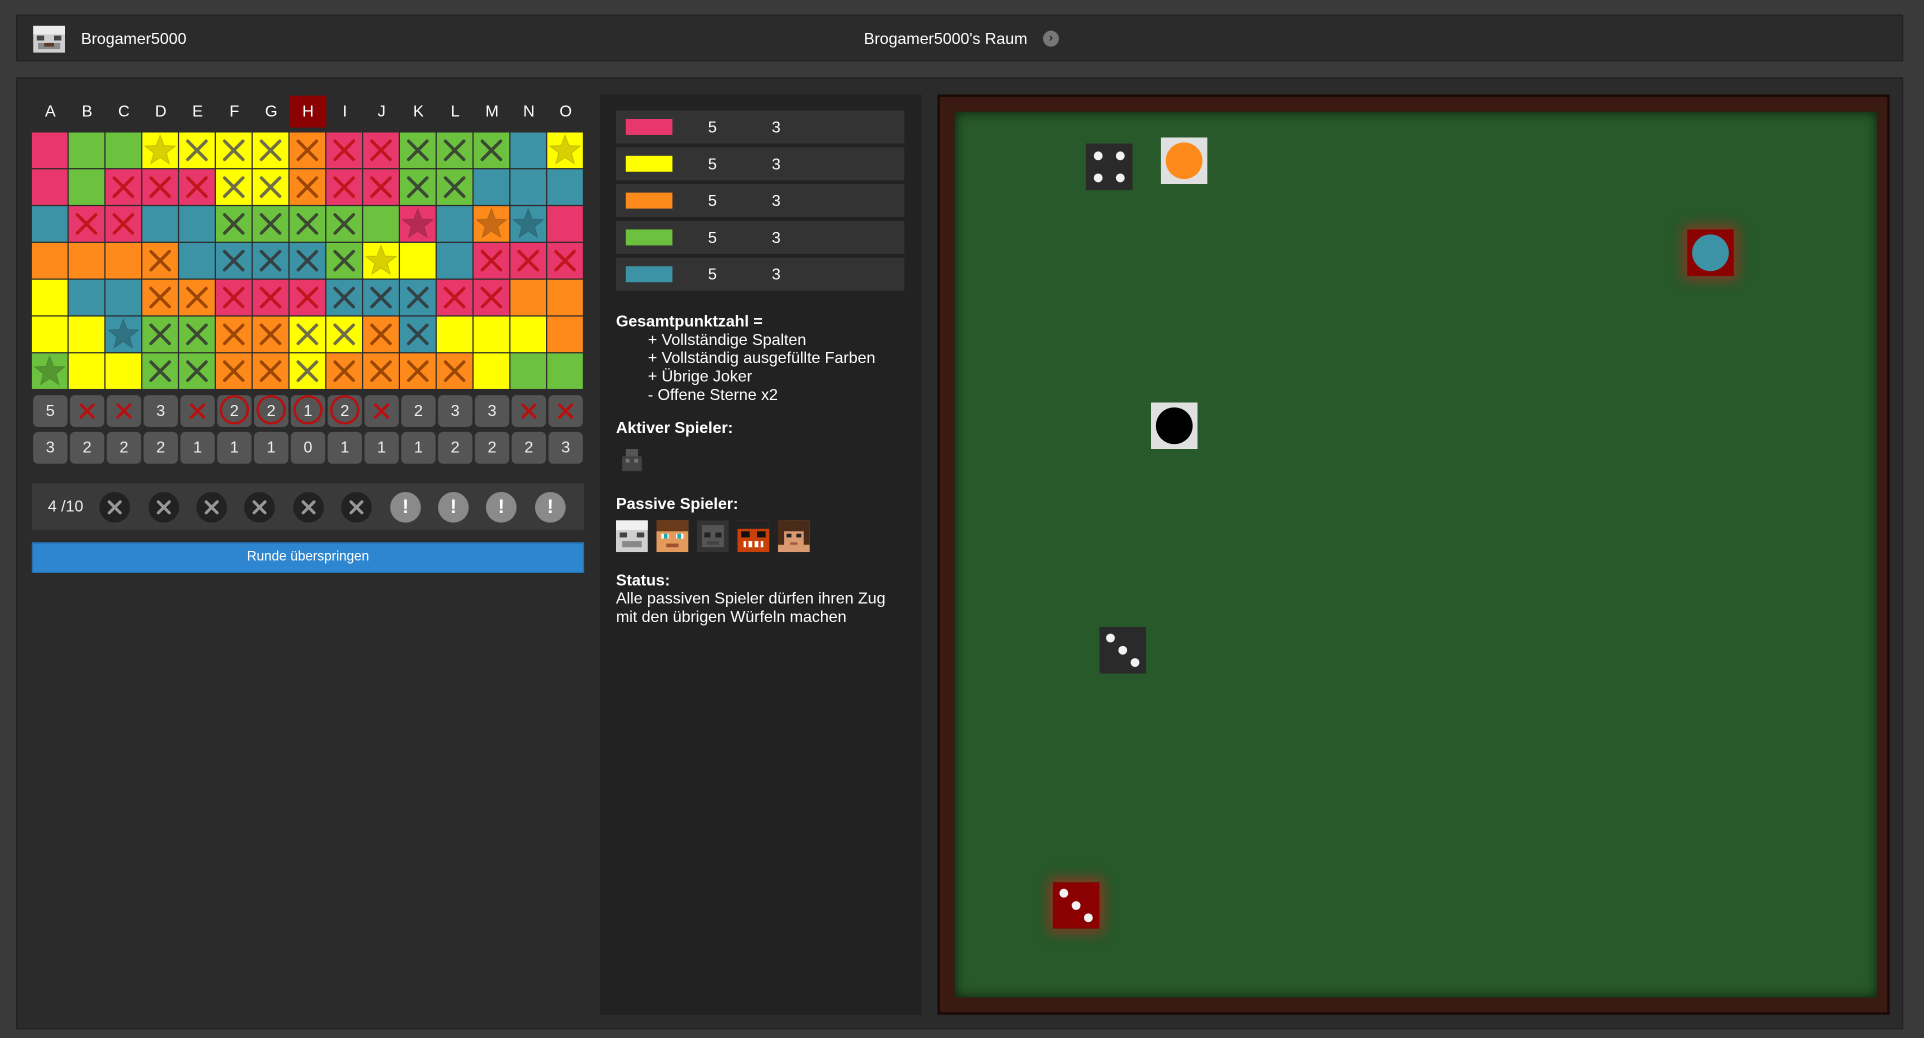 This screenshot has width=1924, height=1038. I want to click on board-cell-h3, so click(307, 224).